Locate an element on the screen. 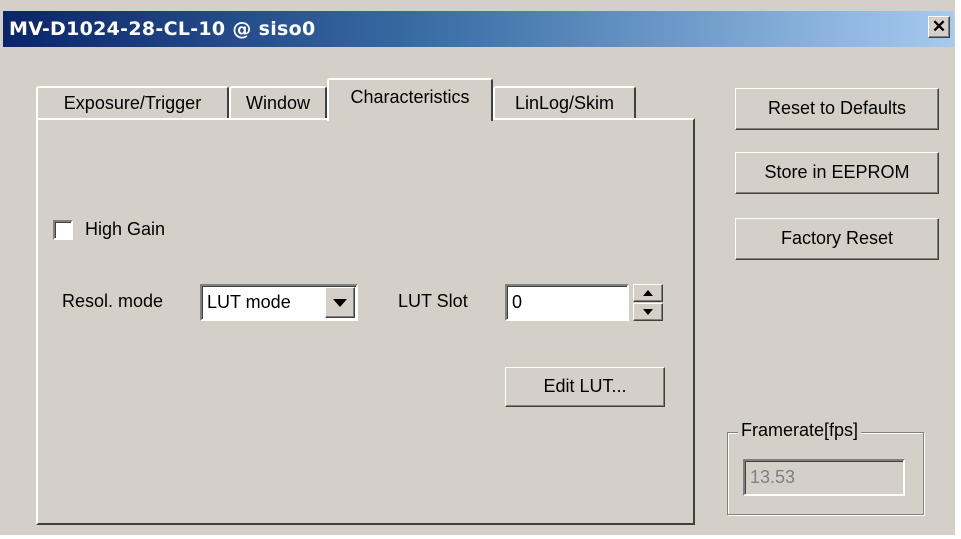  lut-slot-spin-up is located at coordinates (648, 293).